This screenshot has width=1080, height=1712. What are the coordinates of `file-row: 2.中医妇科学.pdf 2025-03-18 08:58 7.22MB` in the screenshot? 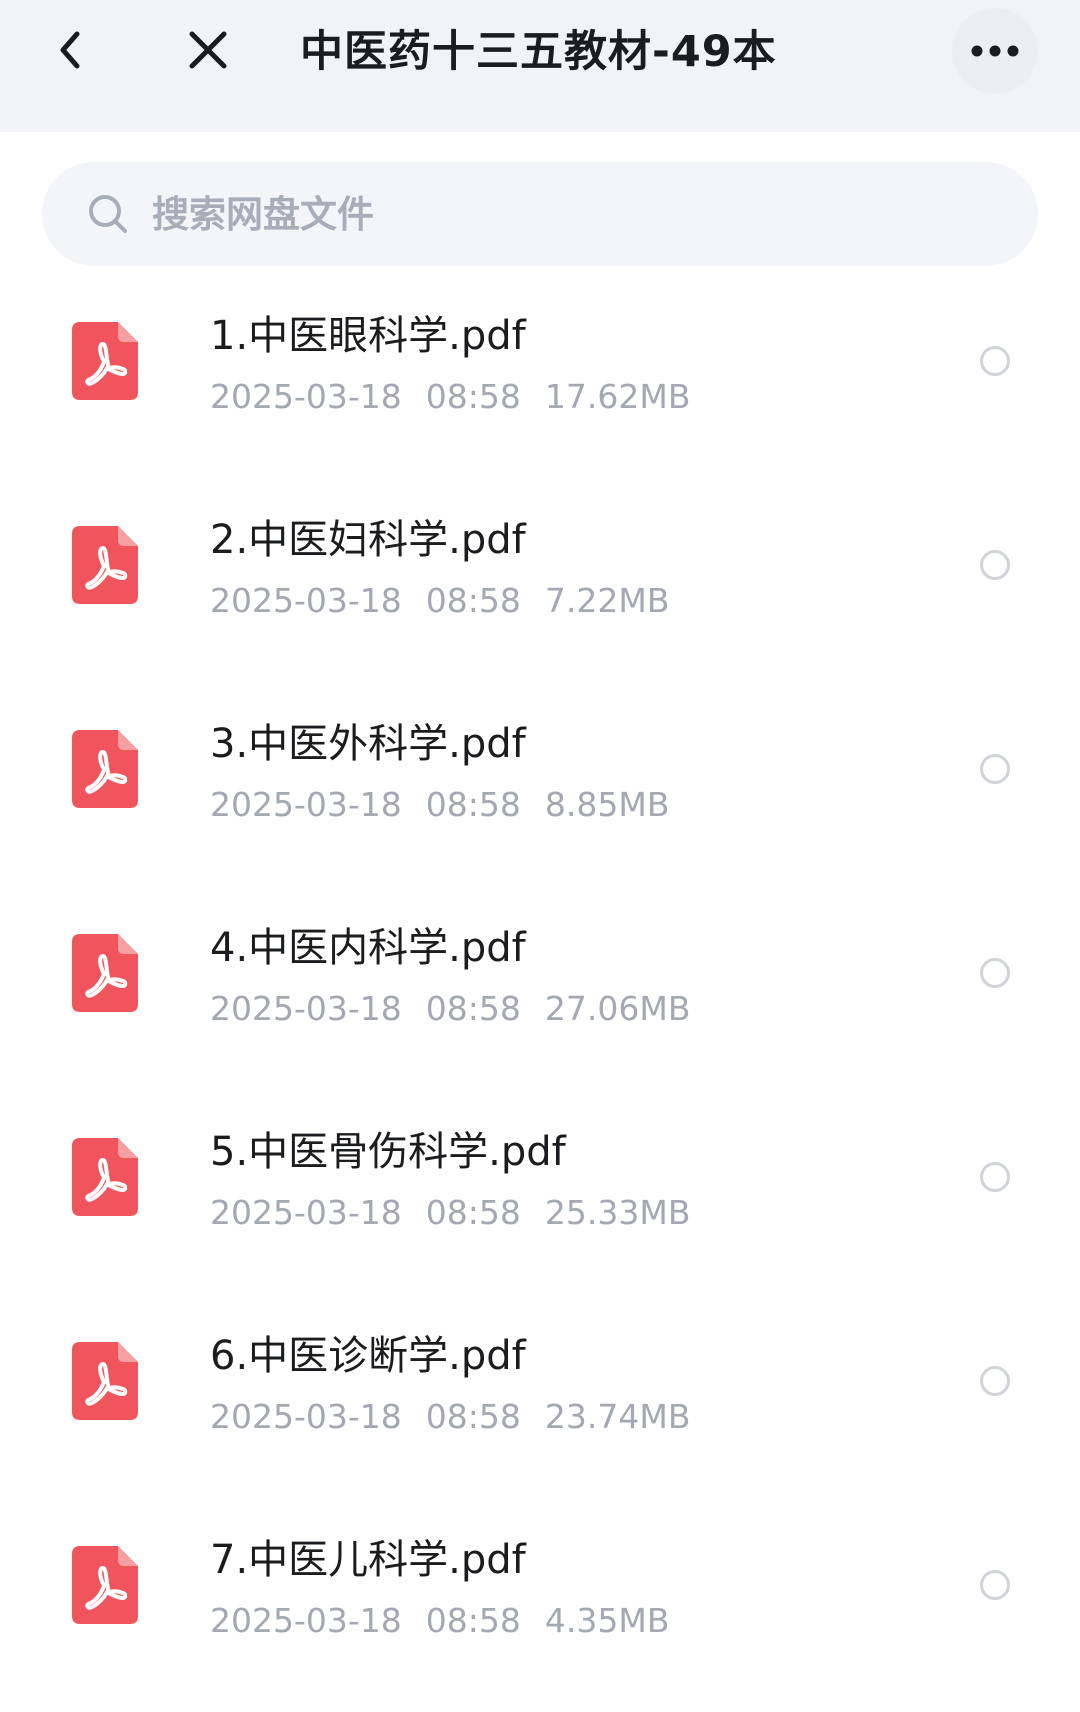 It's located at (540, 590).